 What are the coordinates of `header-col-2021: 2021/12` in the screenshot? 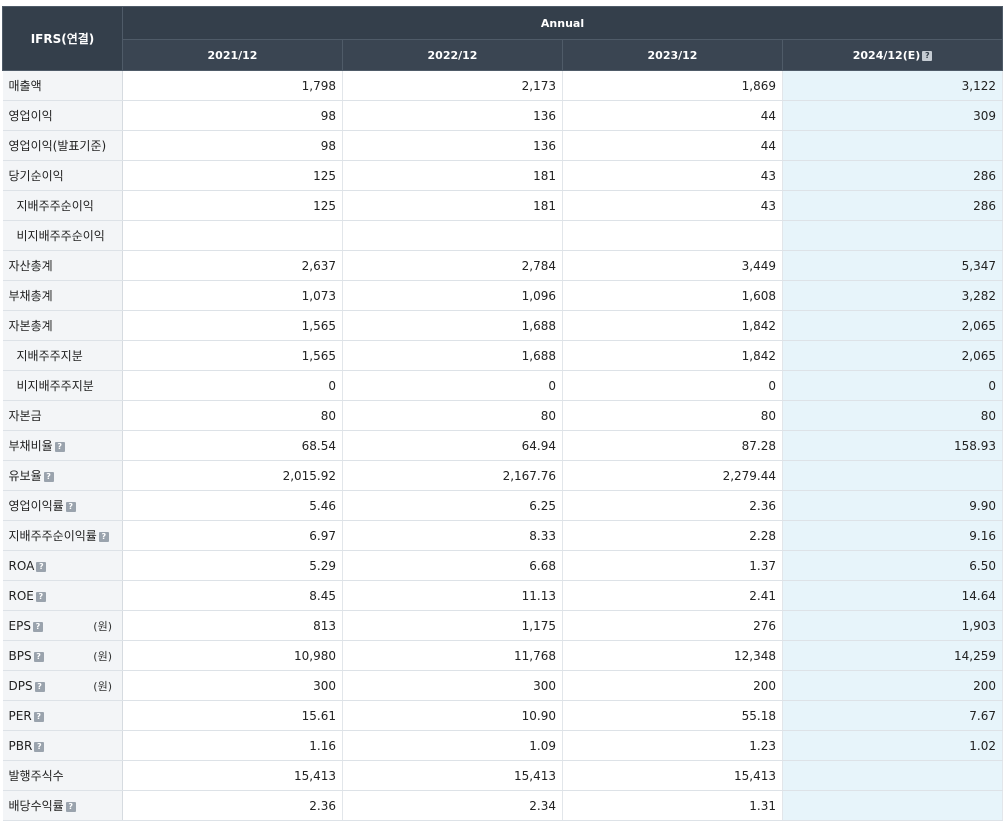 It's located at (232, 55).